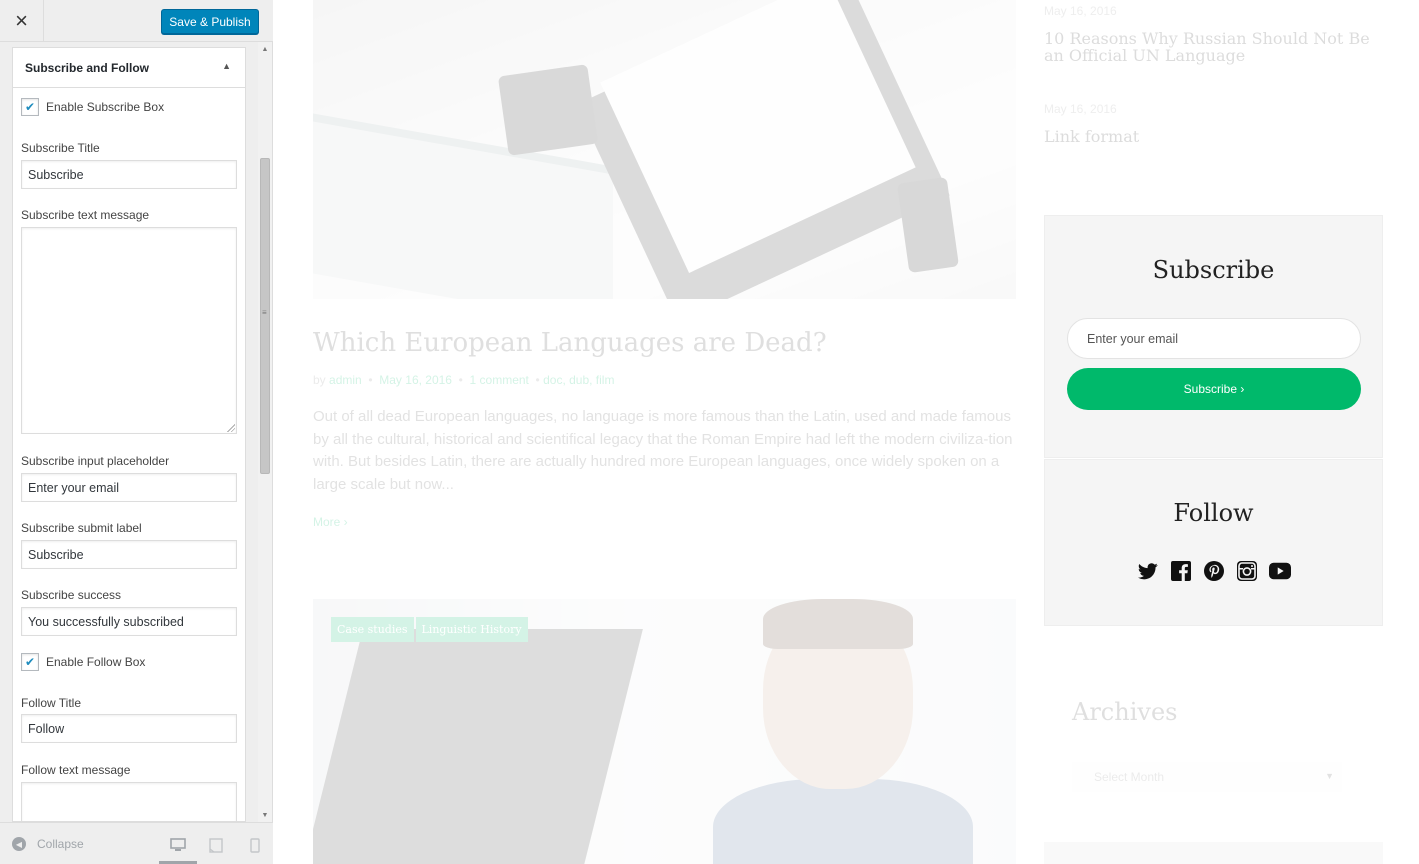 The image size is (1419, 864). I want to click on instagram-link, so click(1247, 571).